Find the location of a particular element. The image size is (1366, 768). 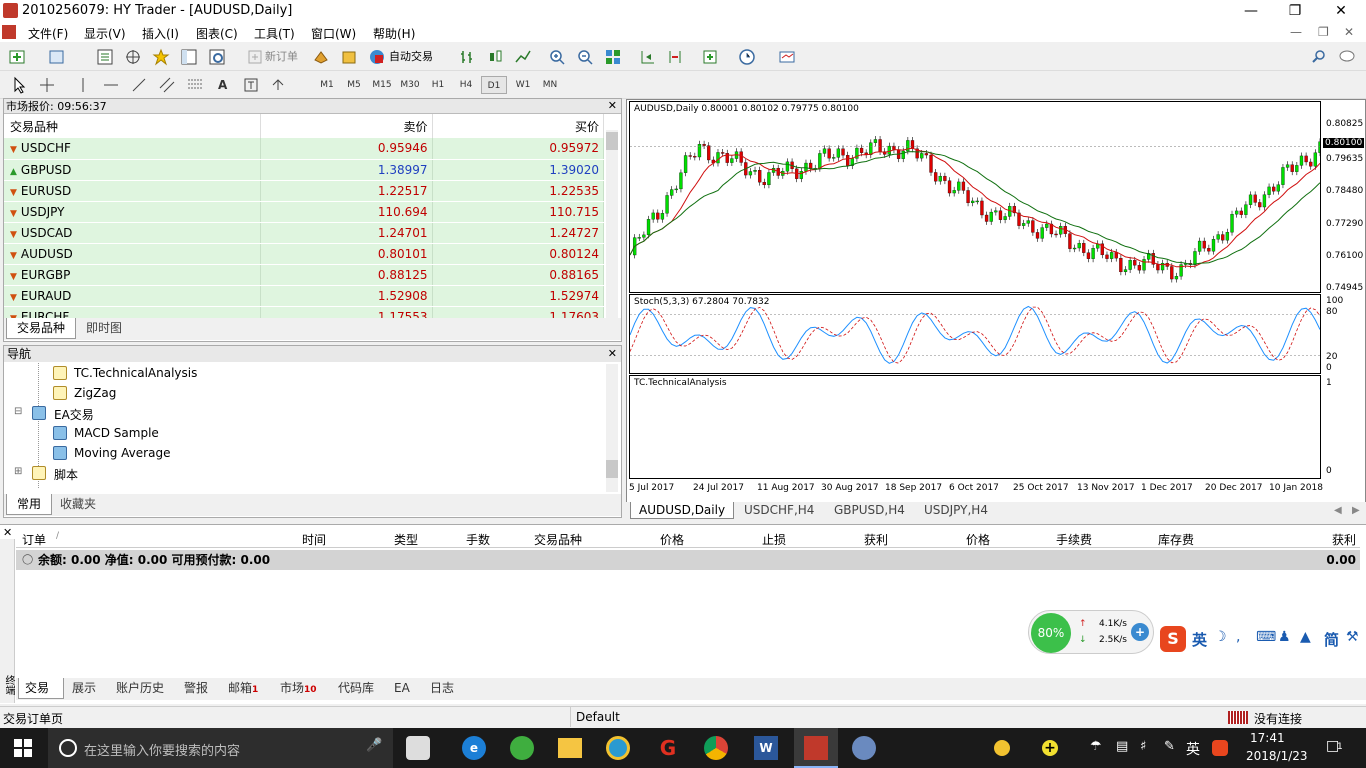

tab-code-base: 代码库 is located at coordinates (356, 688).